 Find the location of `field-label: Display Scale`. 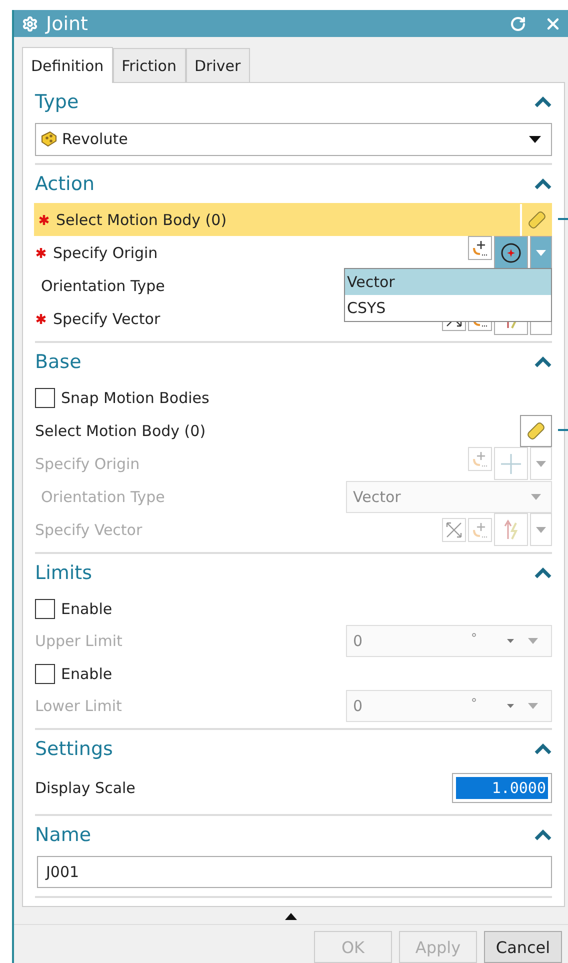

field-label: Display Scale is located at coordinates (85, 788).